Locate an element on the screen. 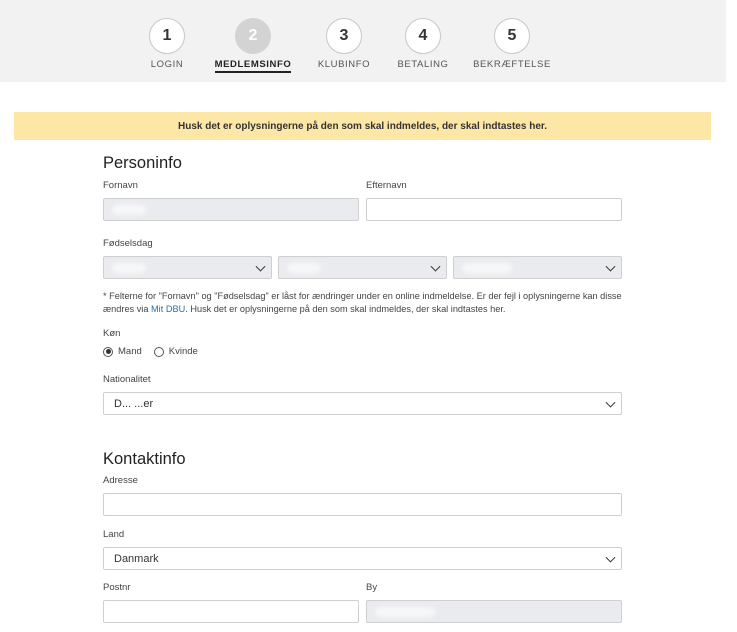 The image size is (737, 632). step-login: 1 LOGIN is located at coordinates (167, 45).